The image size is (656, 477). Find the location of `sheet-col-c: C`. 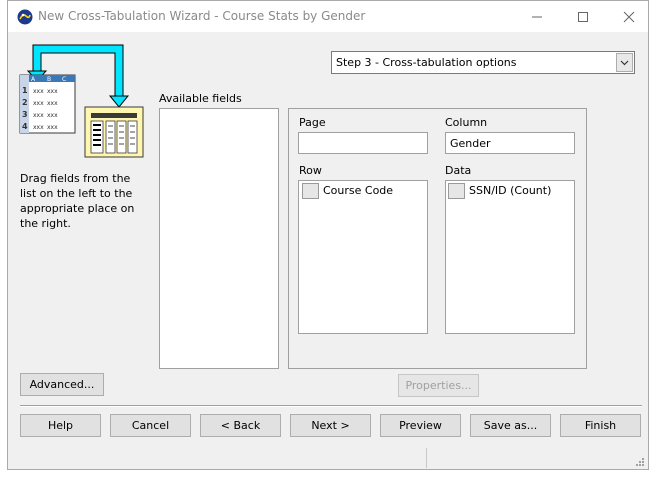

sheet-col-c: C is located at coordinates (64, 79).